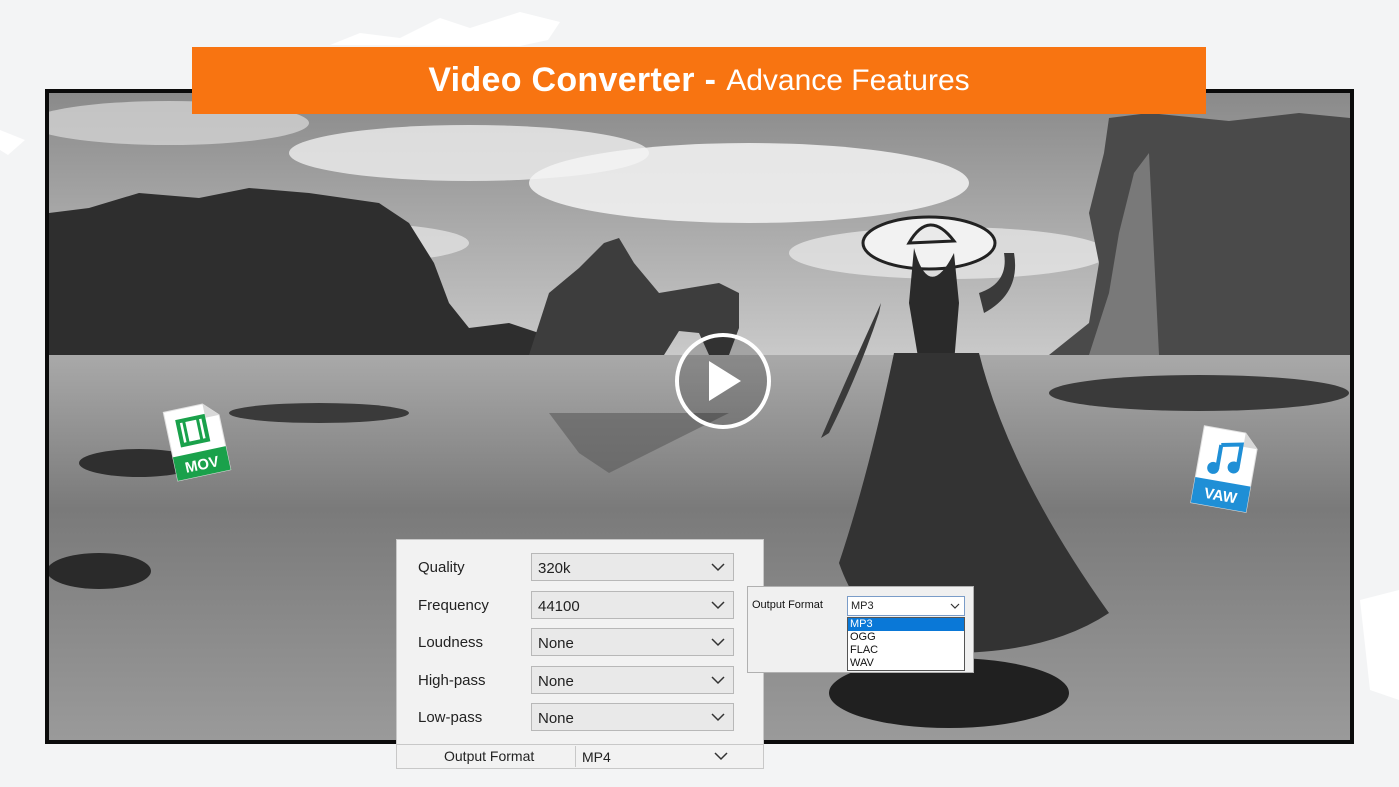 The width and height of the screenshot is (1399, 787). What do you see at coordinates (554, 568) in the screenshot?
I see `select-value: 320k` at bounding box center [554, 568].